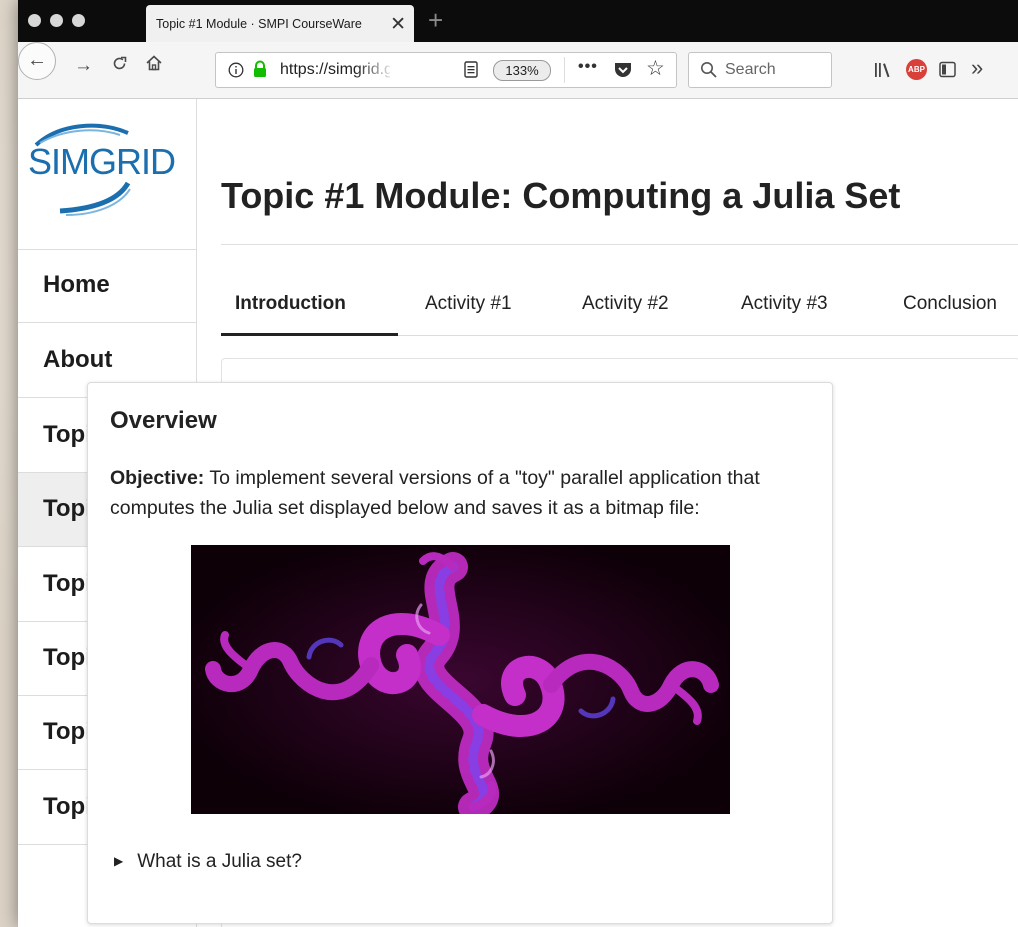 This screenshot has height=927, width=1018. I want to click on tab-conclusion: Conclusion, so click(950, 304).